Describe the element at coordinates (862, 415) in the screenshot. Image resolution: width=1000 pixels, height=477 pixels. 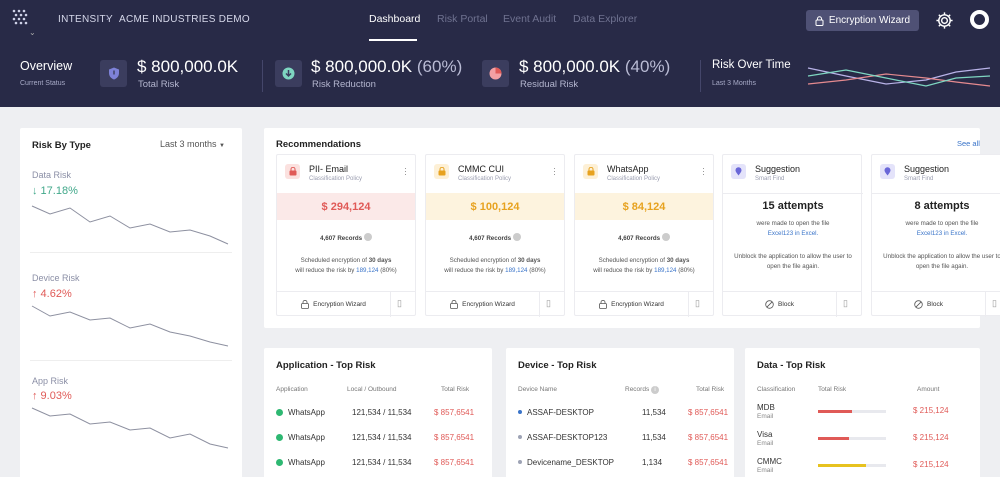
I see `table-row: MDB Email $ 215,124` at that location.